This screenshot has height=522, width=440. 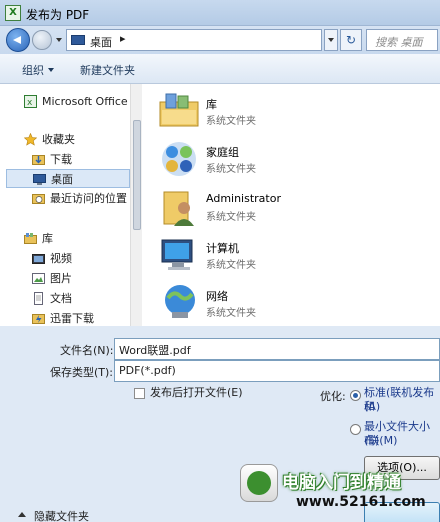 I want to click on command-toolbar: 组织 新建文件夹, so click(x=220, y=69).